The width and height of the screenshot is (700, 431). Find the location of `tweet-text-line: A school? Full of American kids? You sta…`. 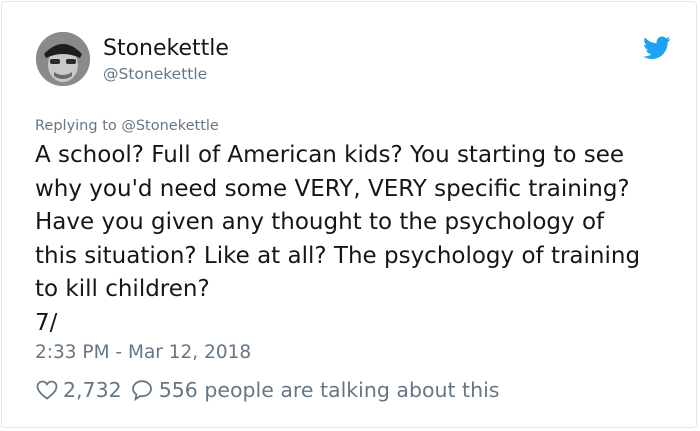

tweet-text-line: A school? Full of American kids? You sta… is located at coordinates (330, 155).